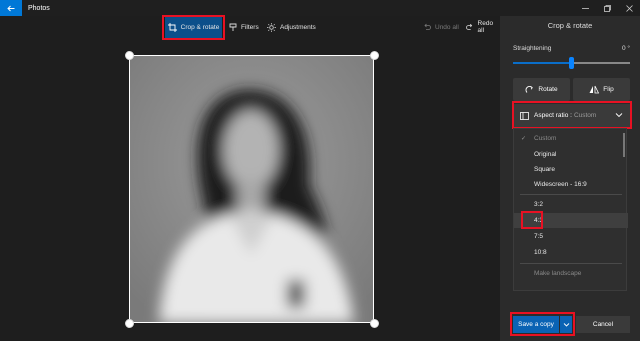  I want to click on cancel-button: Cancel, so click(603, 324).